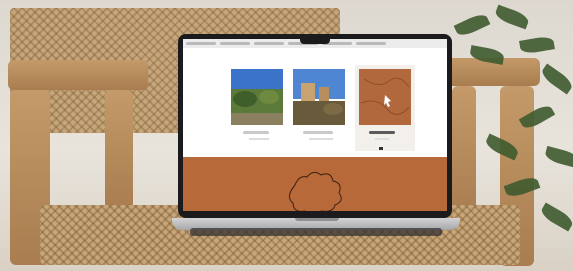 Image resolution: width=573 pixels, height=271 pixels. What do you see at coordinates (464, 151) in the screenshot?
I see `chair-right-post` at bounding box center [464, 151].